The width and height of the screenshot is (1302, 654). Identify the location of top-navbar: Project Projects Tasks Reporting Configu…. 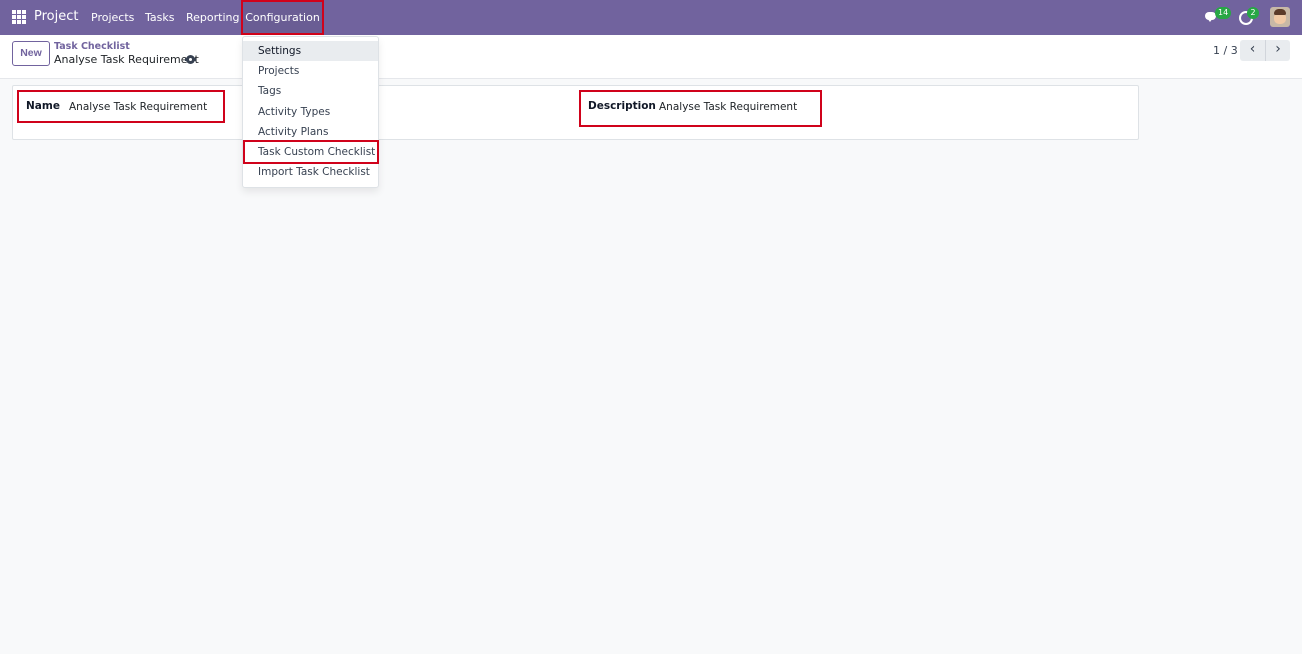
(651, 17).